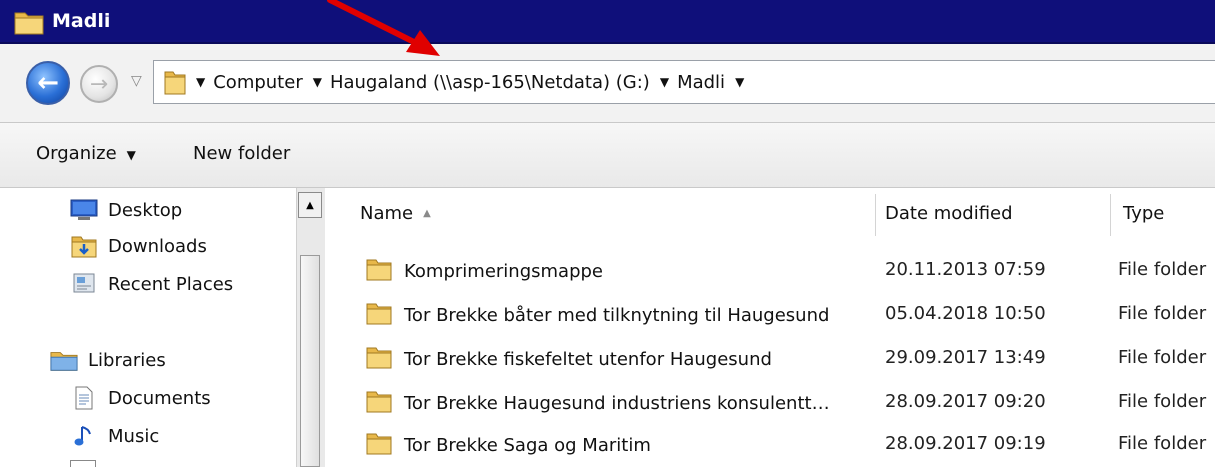 This screenshot has height=467, width=1215. Describe the element at coordinates (965, 443) in the screenshot. I see `file-date: 28.09.2017 09:19` at that location.